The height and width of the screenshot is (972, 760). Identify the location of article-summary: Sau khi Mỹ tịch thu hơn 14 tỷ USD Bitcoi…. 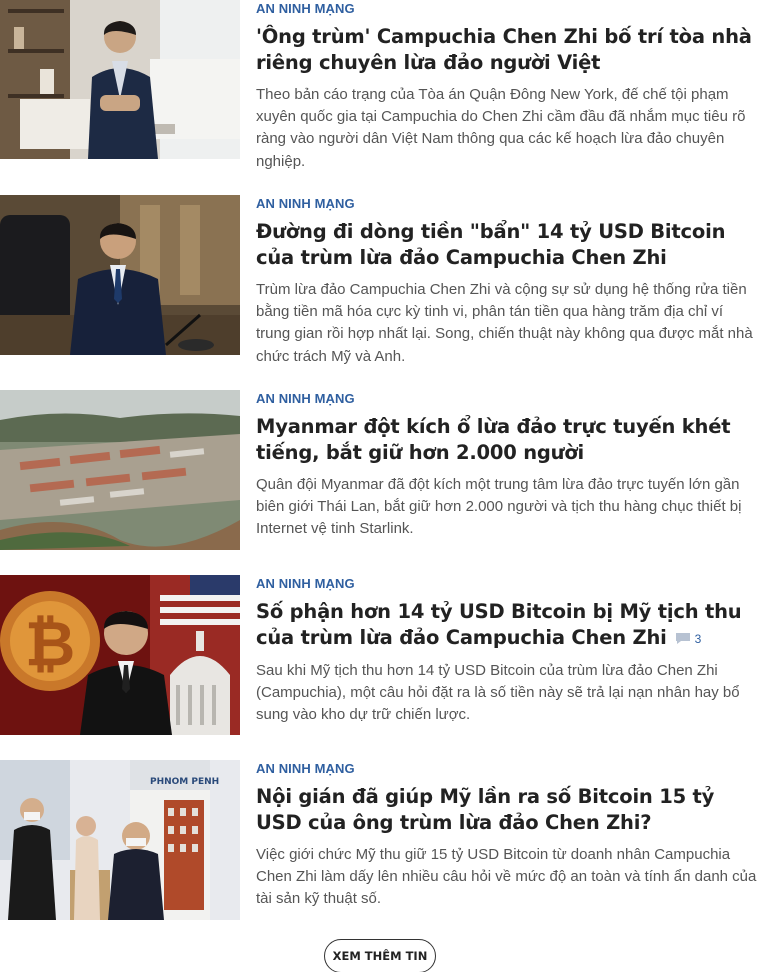
(498, 692).